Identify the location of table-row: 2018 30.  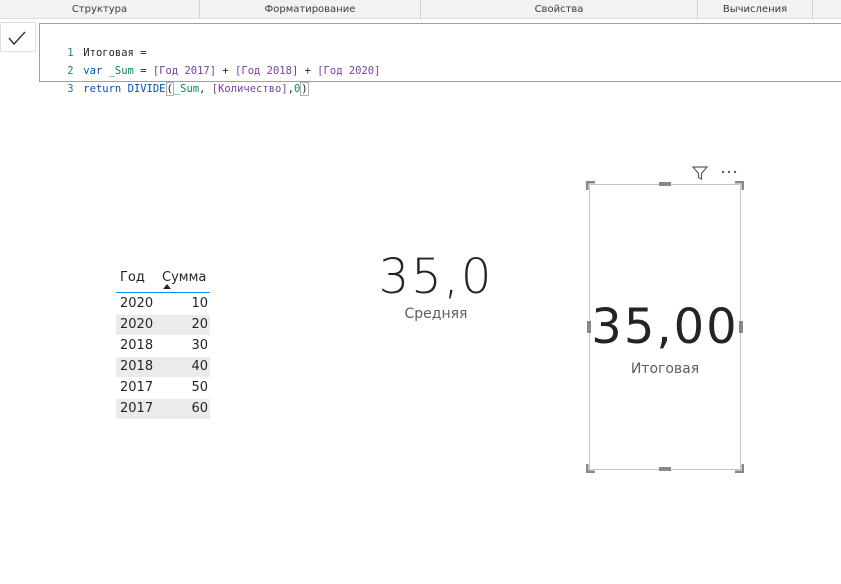
(163, 346).